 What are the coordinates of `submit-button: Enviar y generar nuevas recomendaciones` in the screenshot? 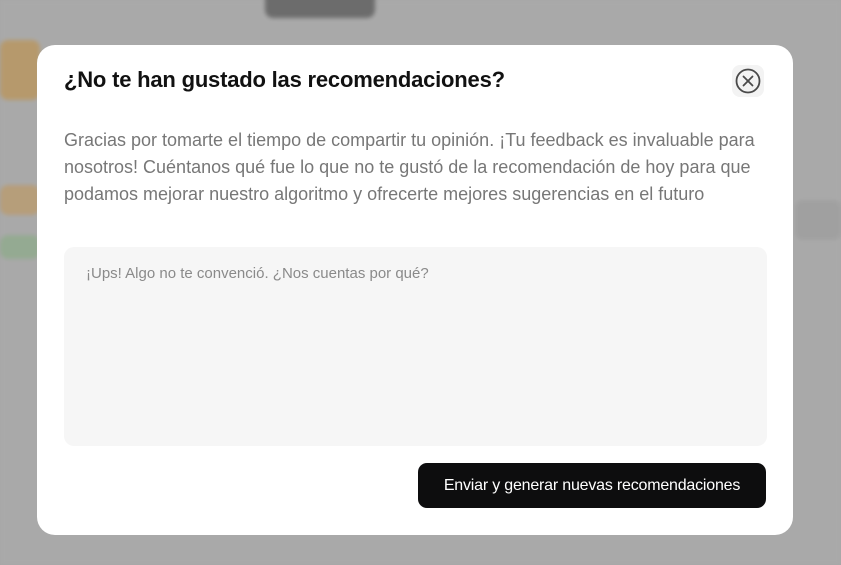 It's located at (592, 485).